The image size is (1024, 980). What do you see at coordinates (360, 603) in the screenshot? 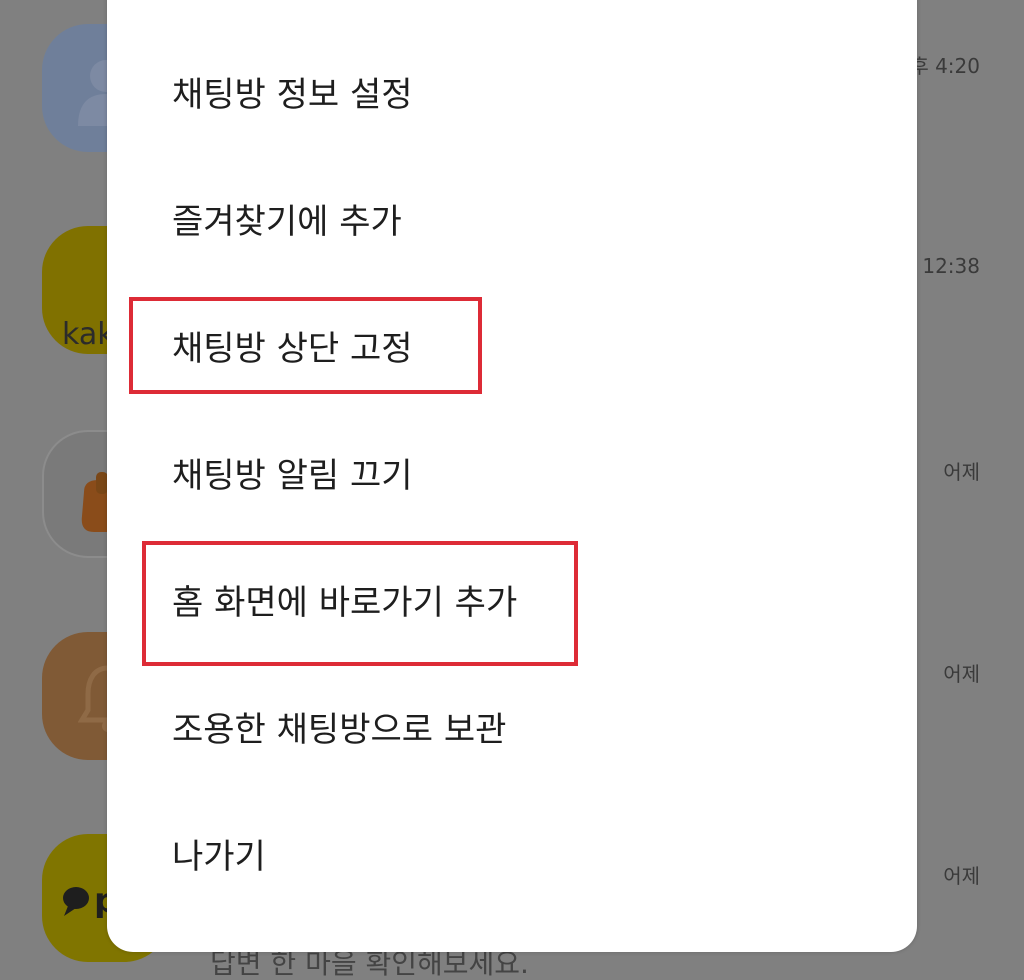
I see `highlight-box-home-shortcut` at bounding box center [360, 603].